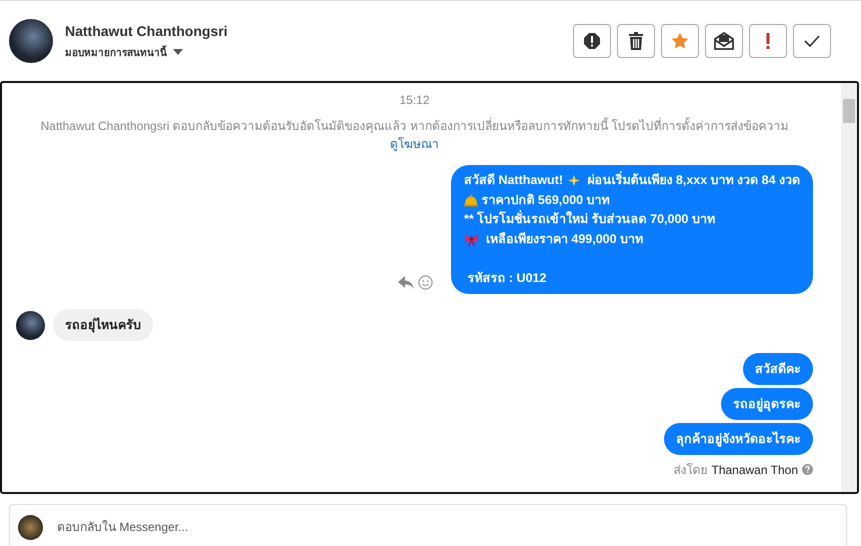 This screenshot has width=861, height=546. I want to click on assign-dropdown: มอบหมายการสนทนานี้, so click(146, 52).